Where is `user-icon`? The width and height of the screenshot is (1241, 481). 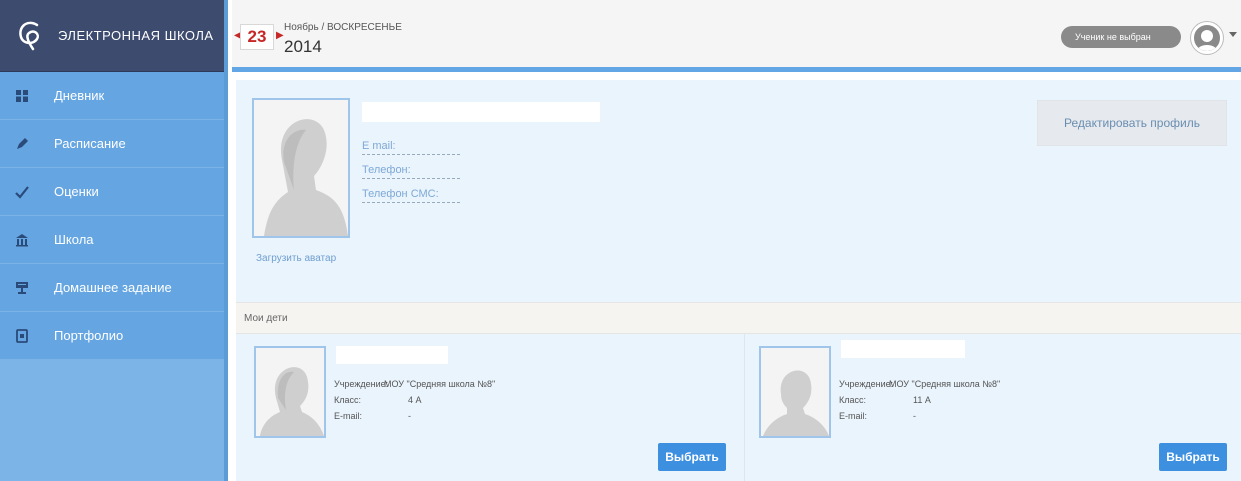
user-icon is located at coordinates (1207, 40).